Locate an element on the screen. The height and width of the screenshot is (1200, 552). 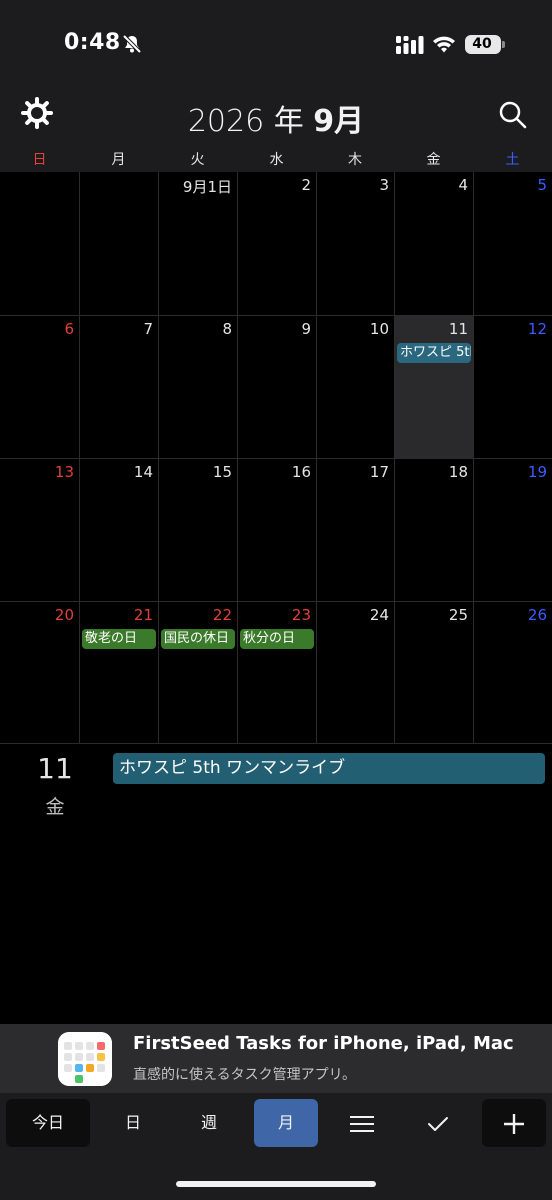
day-number: 7 is located at coordinates (148, 329).